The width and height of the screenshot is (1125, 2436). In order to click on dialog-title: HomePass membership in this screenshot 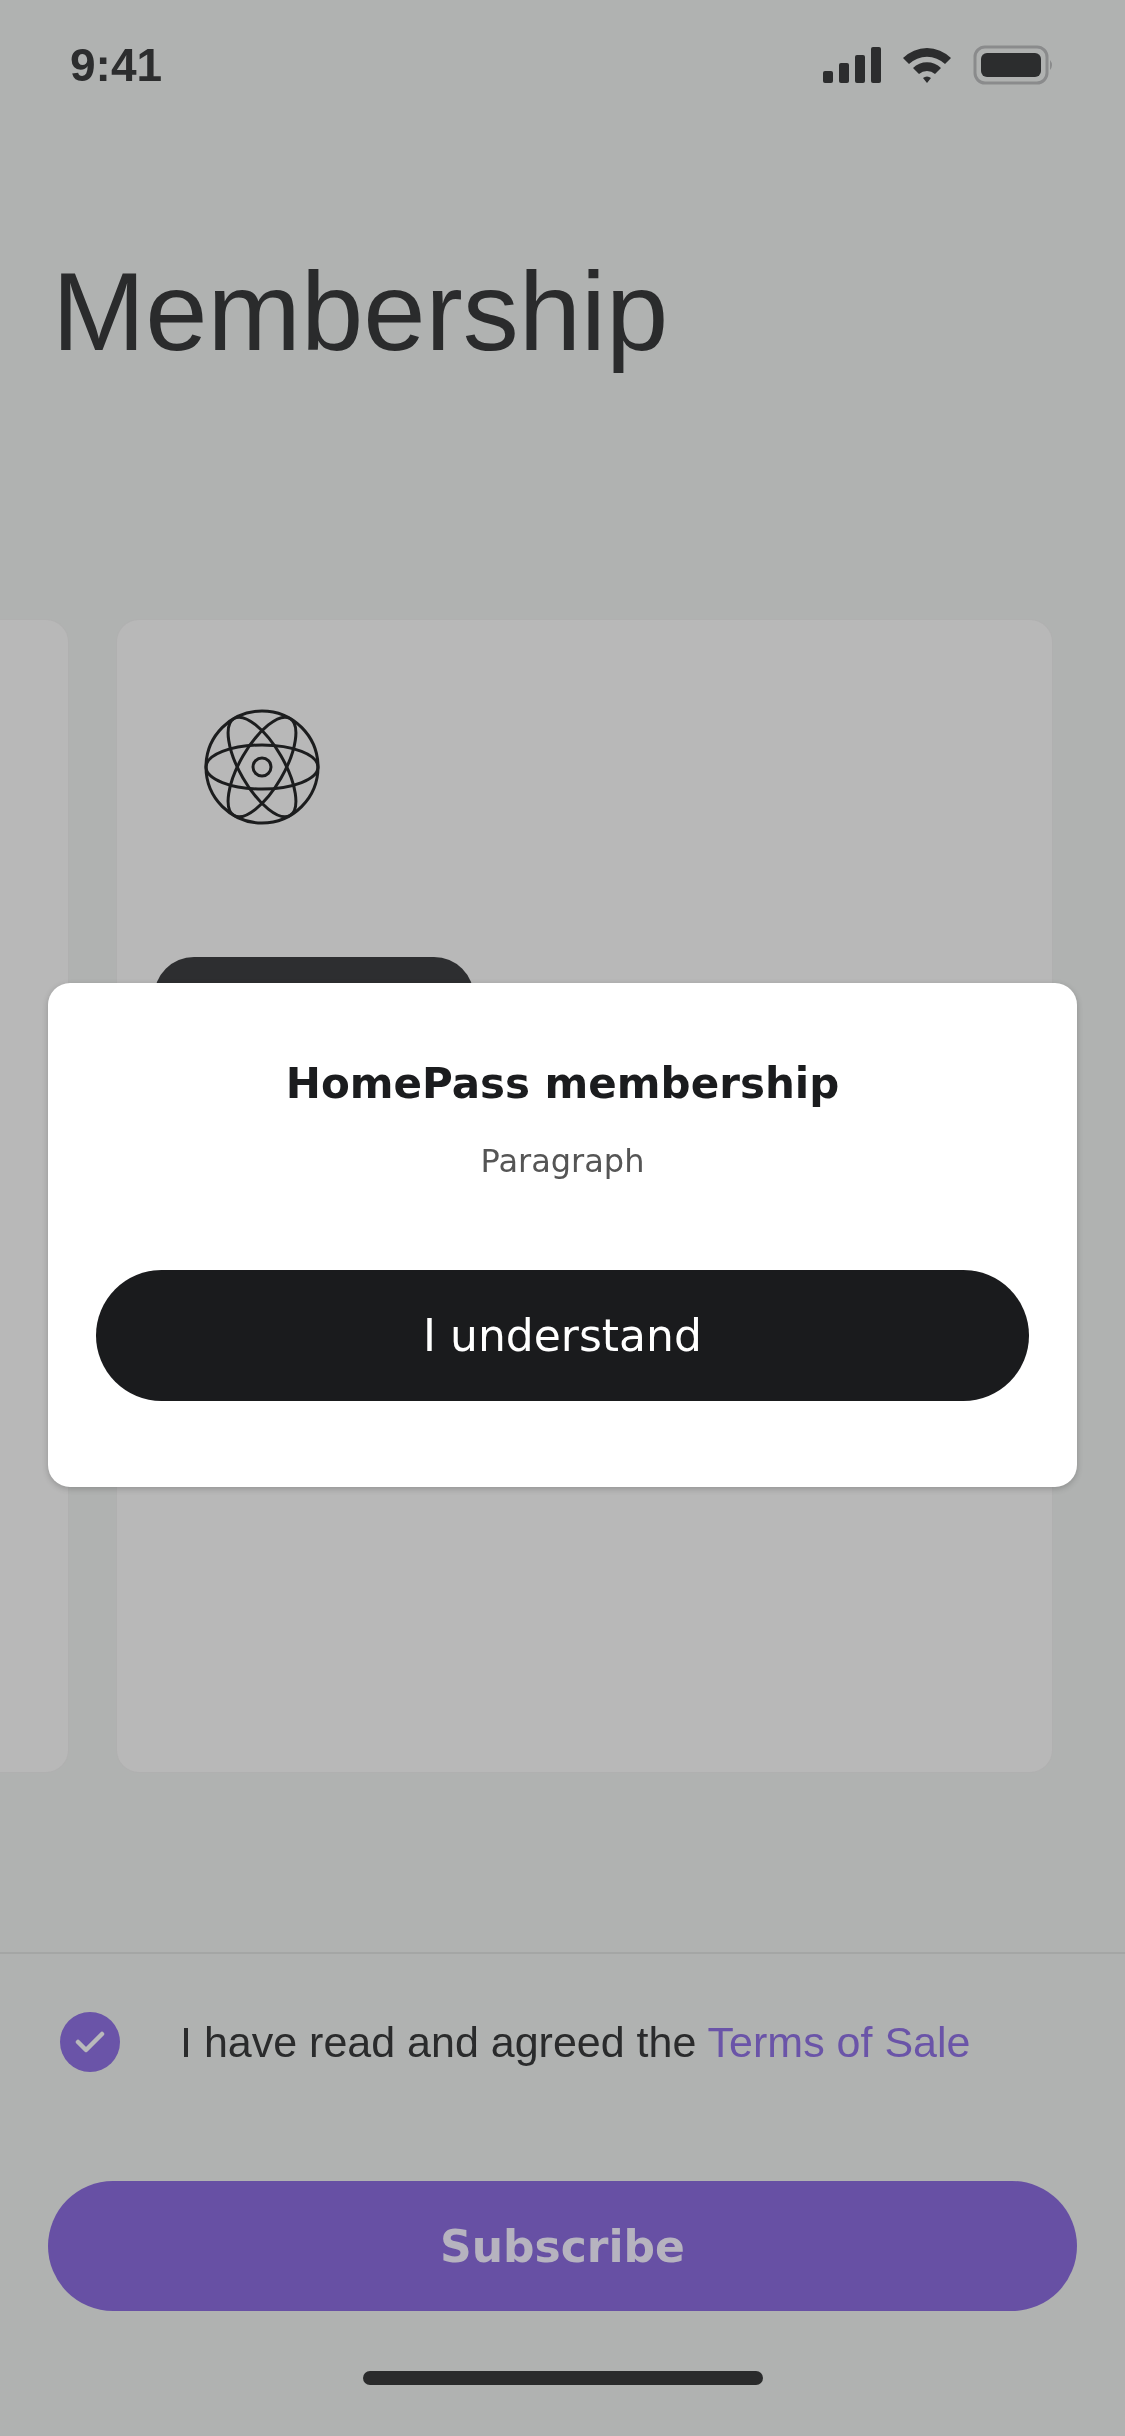, I will do `click(562, 1083)`.